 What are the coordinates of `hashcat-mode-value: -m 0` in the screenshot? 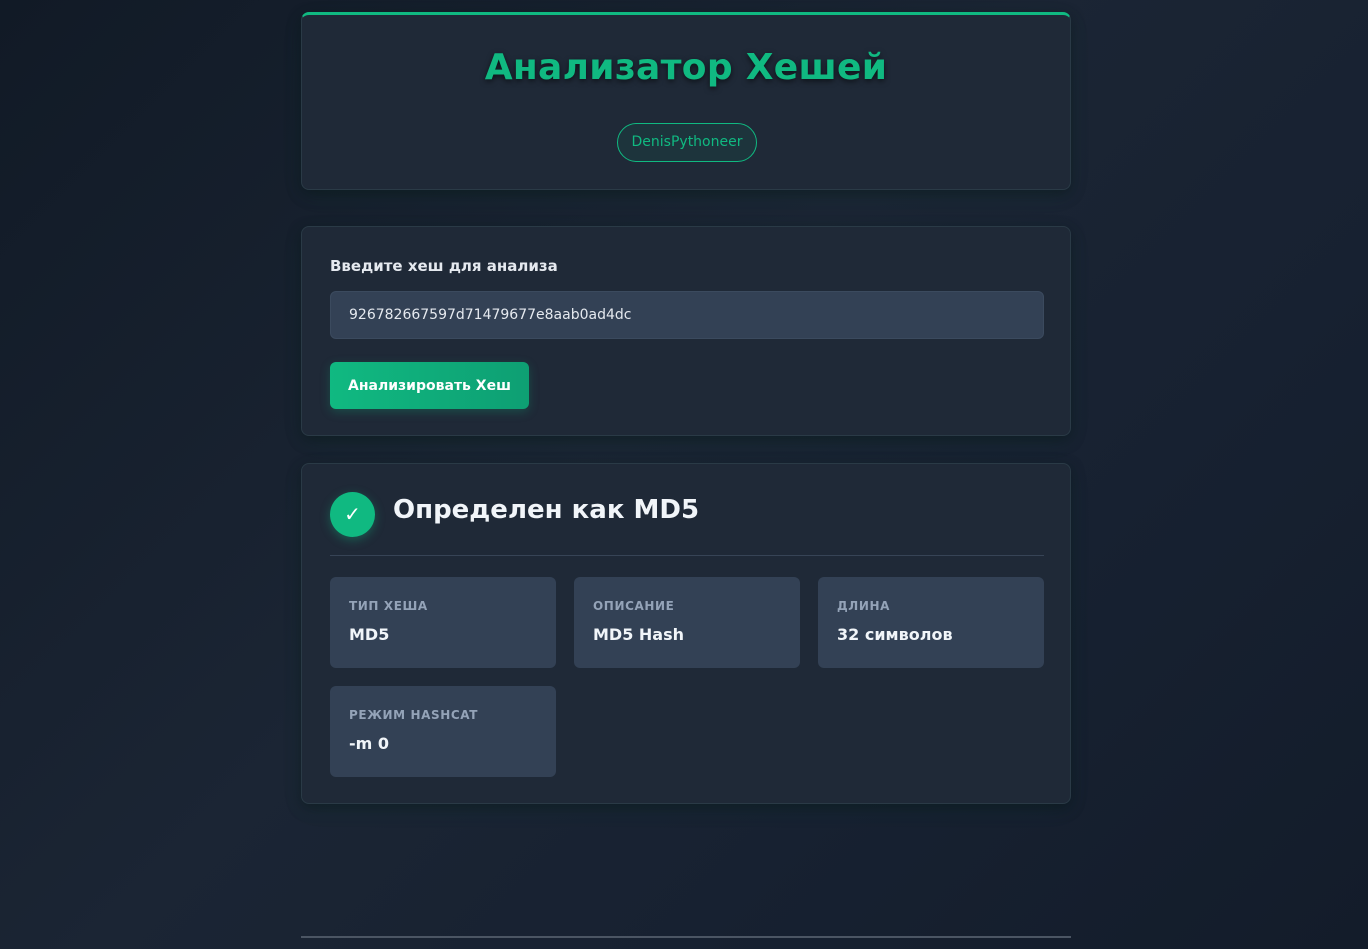 It's located at (369, 743).